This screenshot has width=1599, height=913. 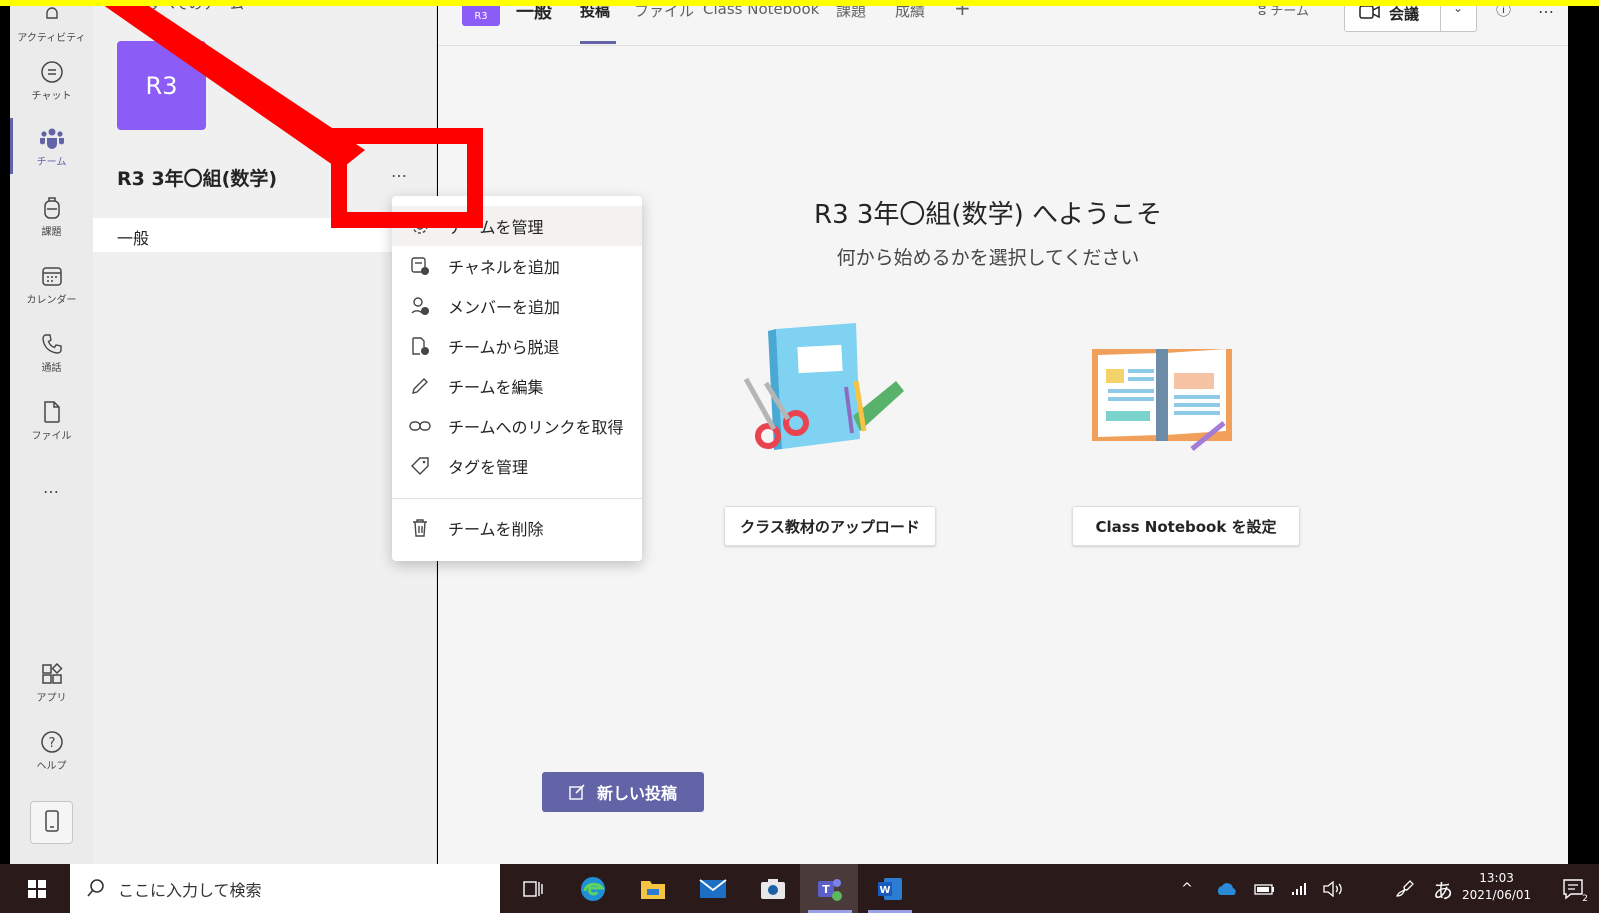 I want to click on team-tab-label: チーム, so click(x=1289, y=11).